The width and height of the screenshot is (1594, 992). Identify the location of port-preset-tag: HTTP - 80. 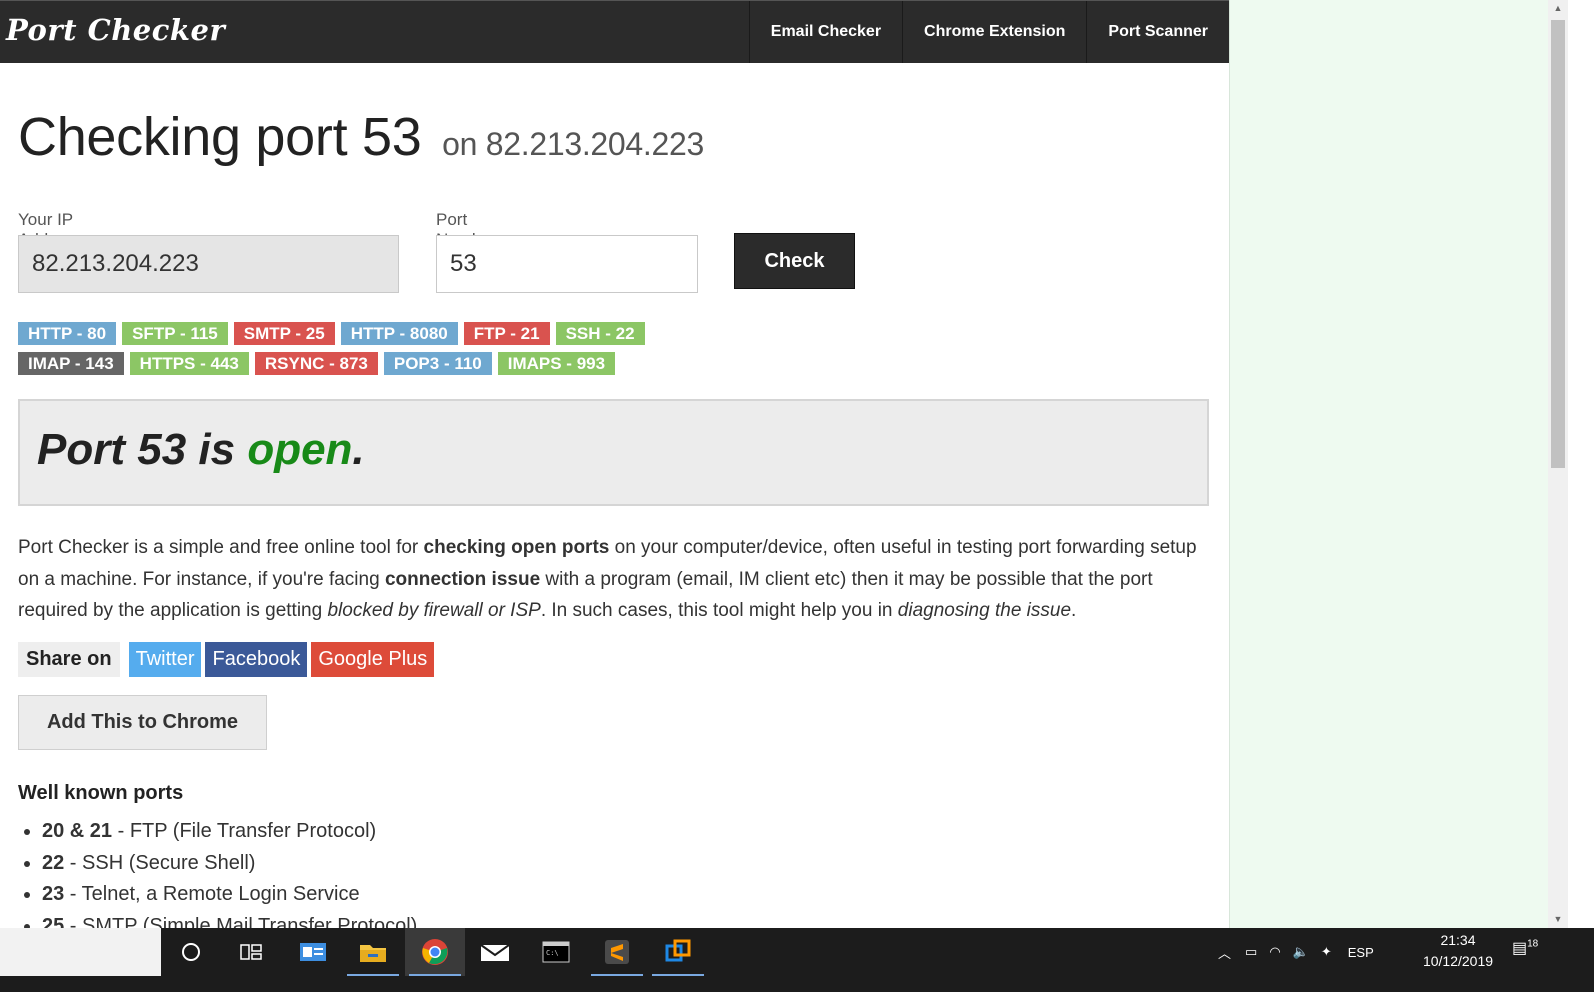
(67, 333).